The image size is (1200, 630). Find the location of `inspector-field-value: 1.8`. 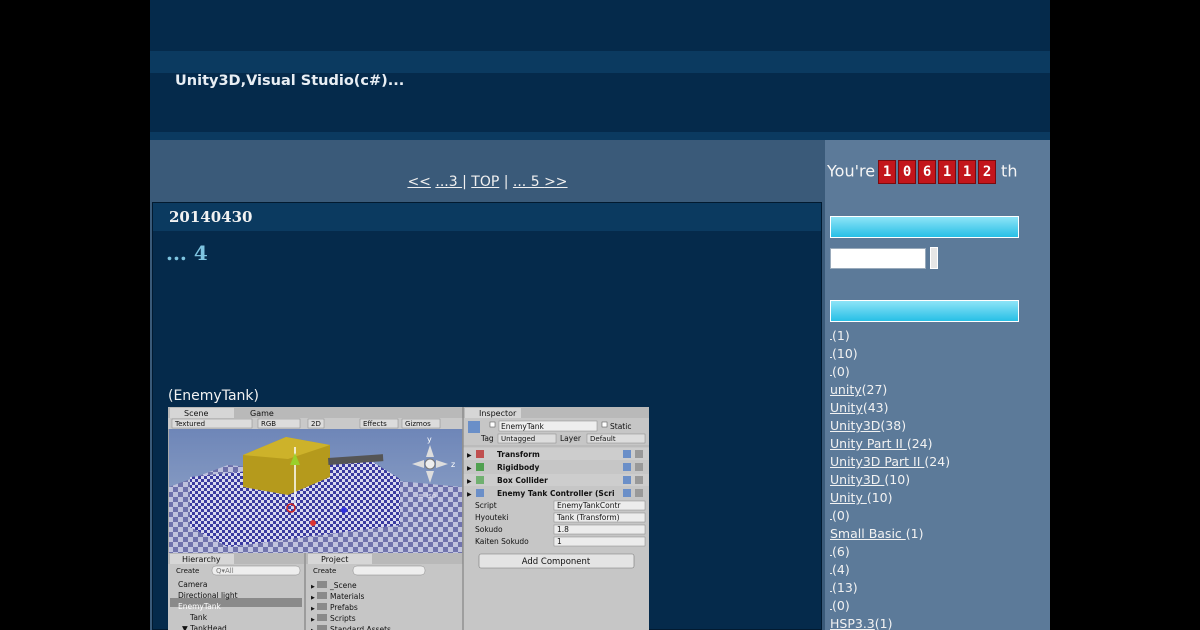

inspector-field-value: 1.8 is located at coordinates (563, 529).